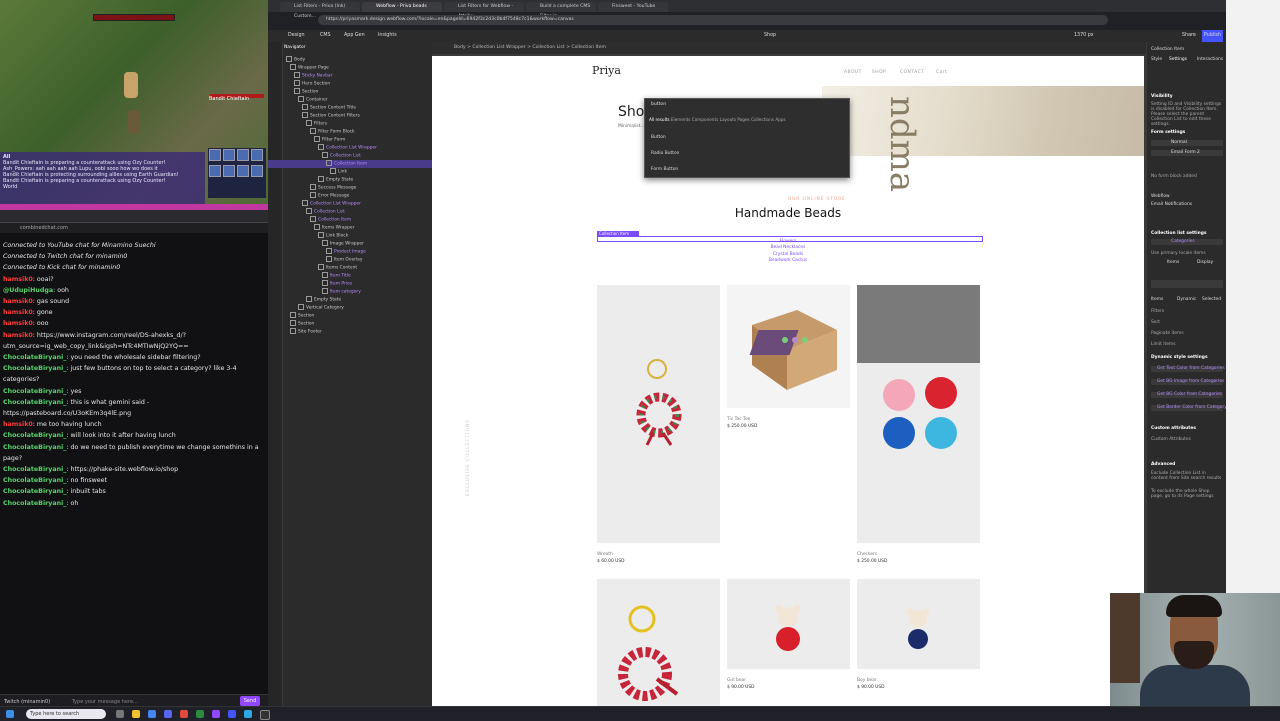 Image resolution: width=1280 pixels, height=721 pixels. I want to click on filter-layouts: Layouts, so click(728, 119).